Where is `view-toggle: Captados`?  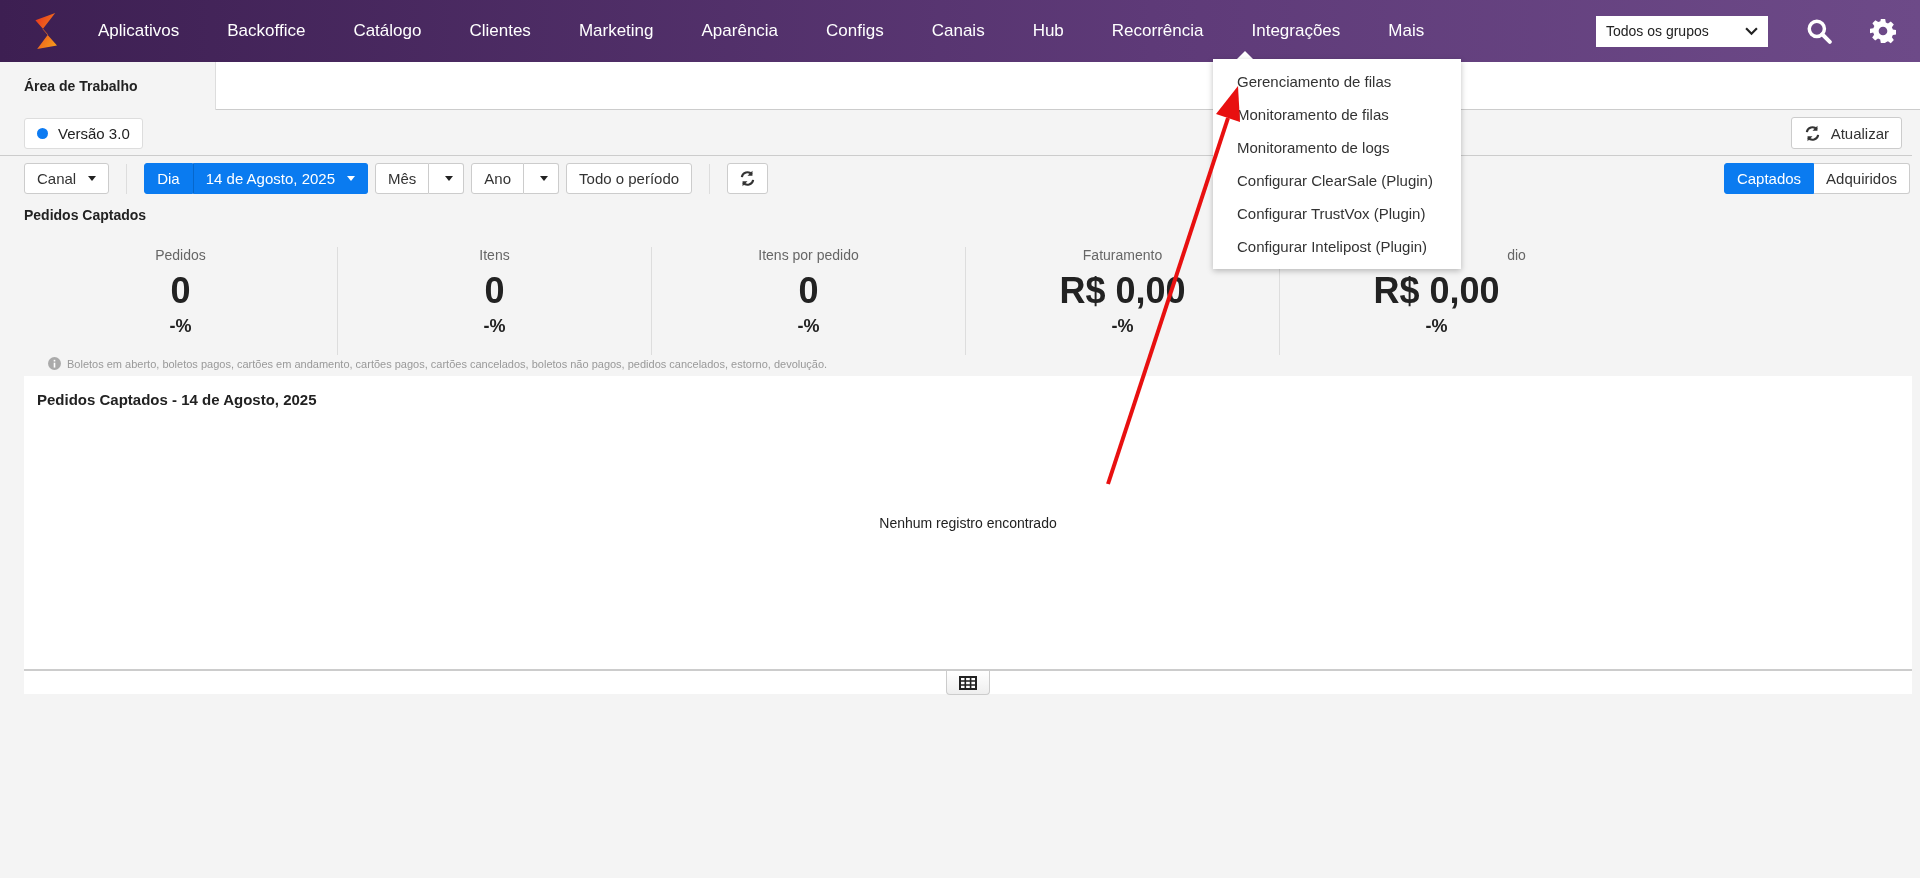
view-toggle: Captados is located at coordinates (1769, 178).